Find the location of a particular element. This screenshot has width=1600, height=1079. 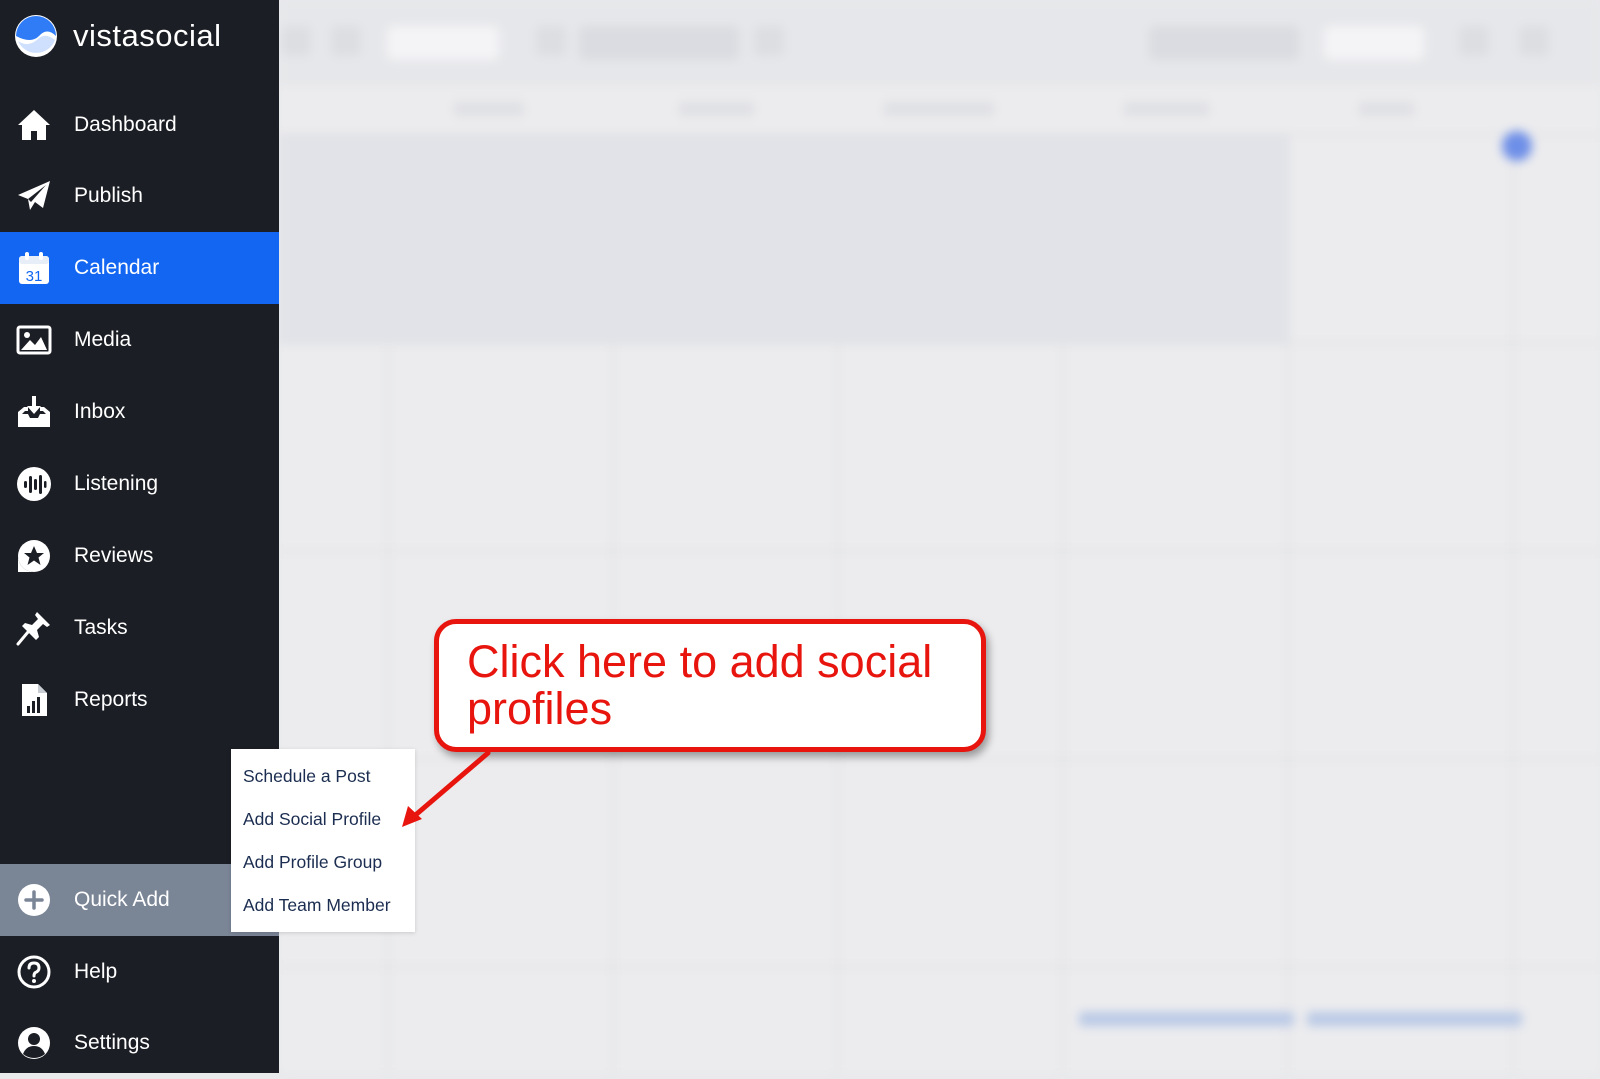

calendar-toolbar is located at coordinates (939, 43).